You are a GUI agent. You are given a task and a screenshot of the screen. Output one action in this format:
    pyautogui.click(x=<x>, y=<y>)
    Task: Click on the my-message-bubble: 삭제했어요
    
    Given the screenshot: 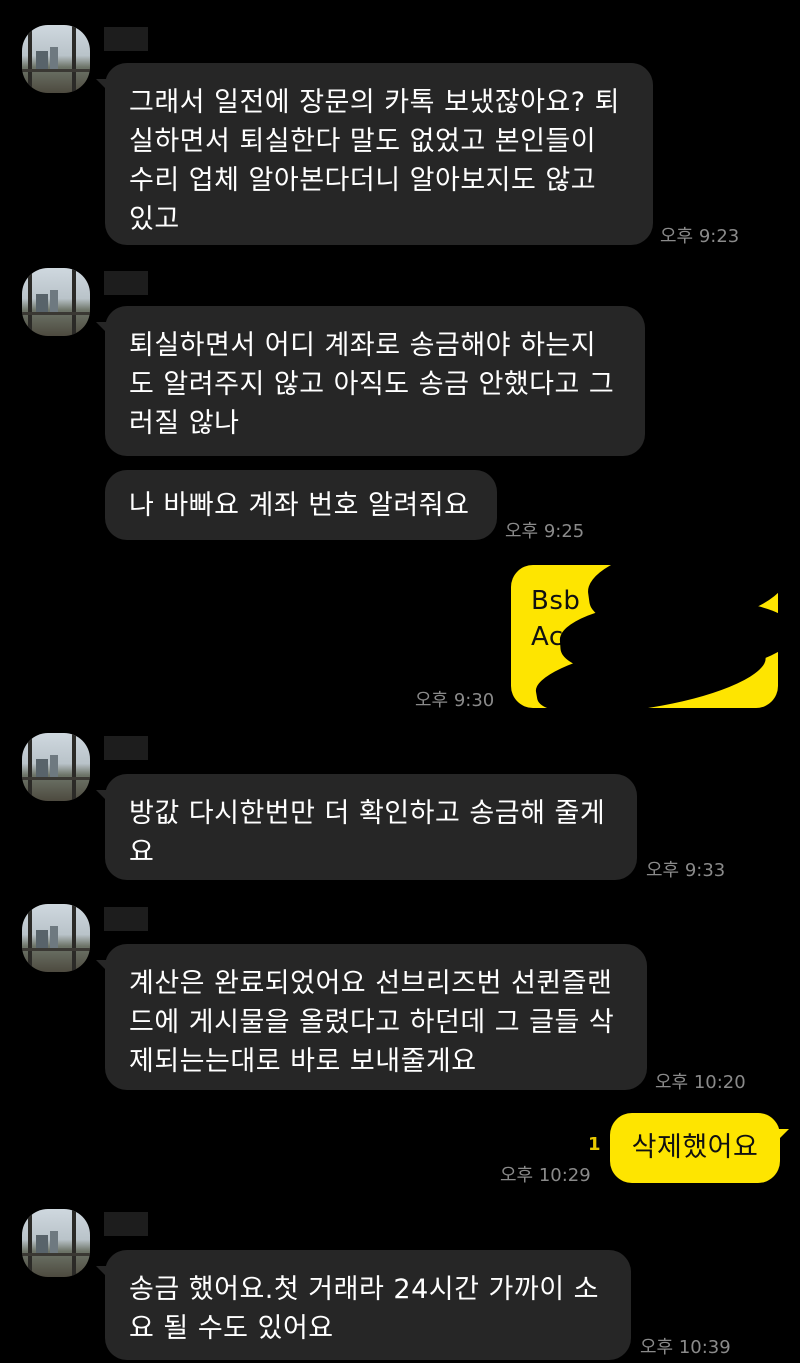 What is the action you would take?
    pyautogui.click(x=699, y=1148)
    